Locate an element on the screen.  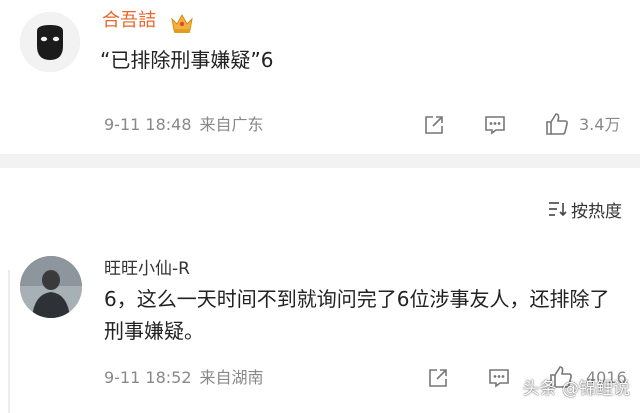
sort-label: 按热度 is located at coordinates (596, 212).